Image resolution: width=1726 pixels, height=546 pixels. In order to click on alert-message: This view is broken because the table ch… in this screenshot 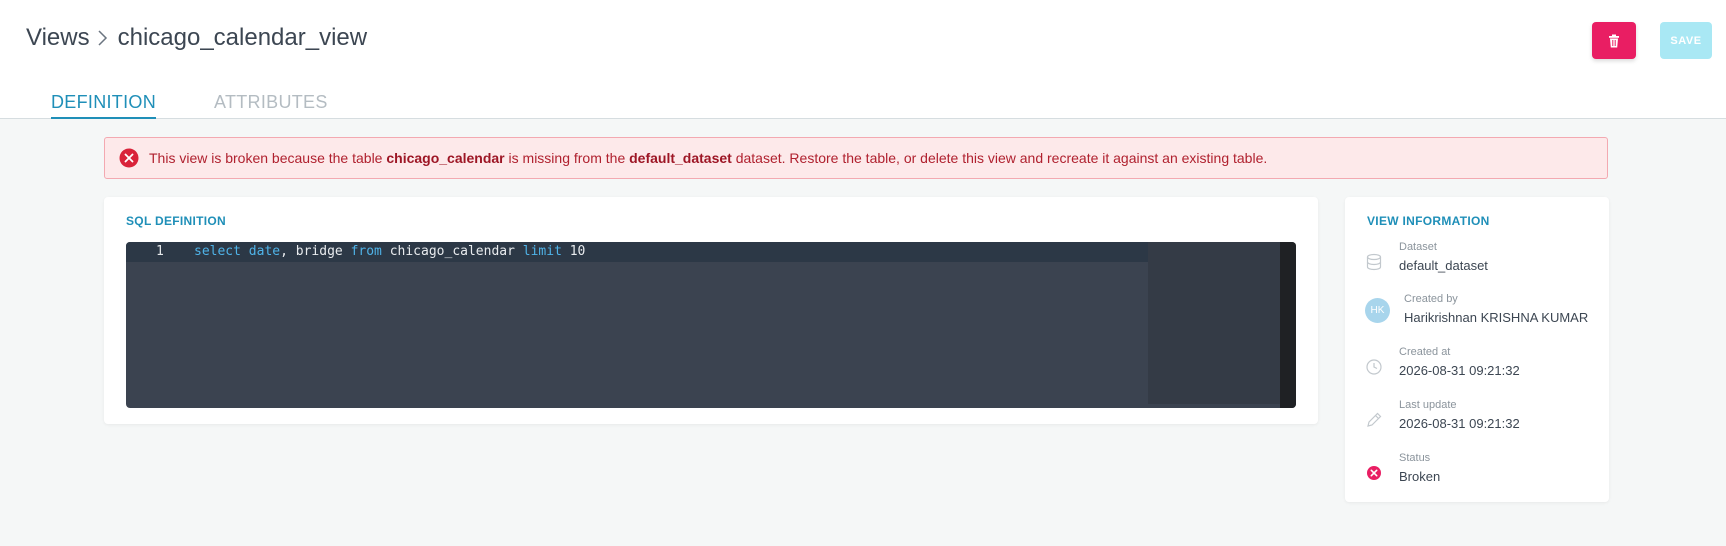, I will do `click(708, 158)`.